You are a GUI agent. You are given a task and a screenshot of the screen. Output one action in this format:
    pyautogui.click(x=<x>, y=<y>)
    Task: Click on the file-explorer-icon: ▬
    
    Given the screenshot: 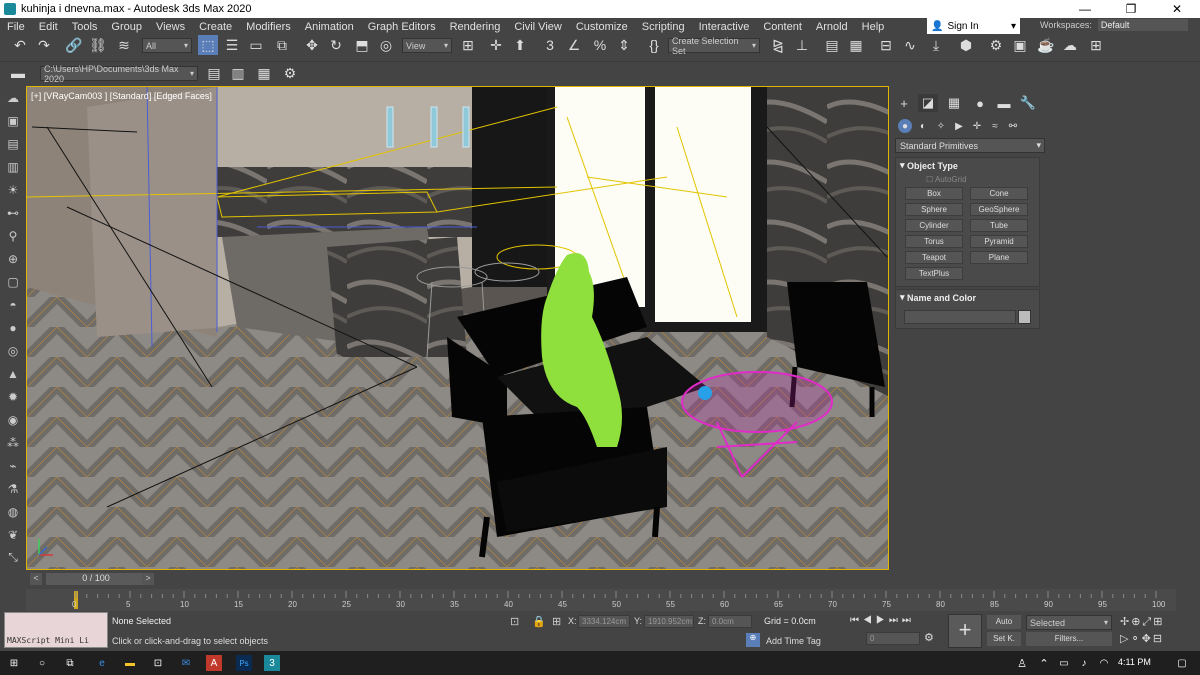 What is the action you would take?
    pyautogui.click(x=130, y=663)
    